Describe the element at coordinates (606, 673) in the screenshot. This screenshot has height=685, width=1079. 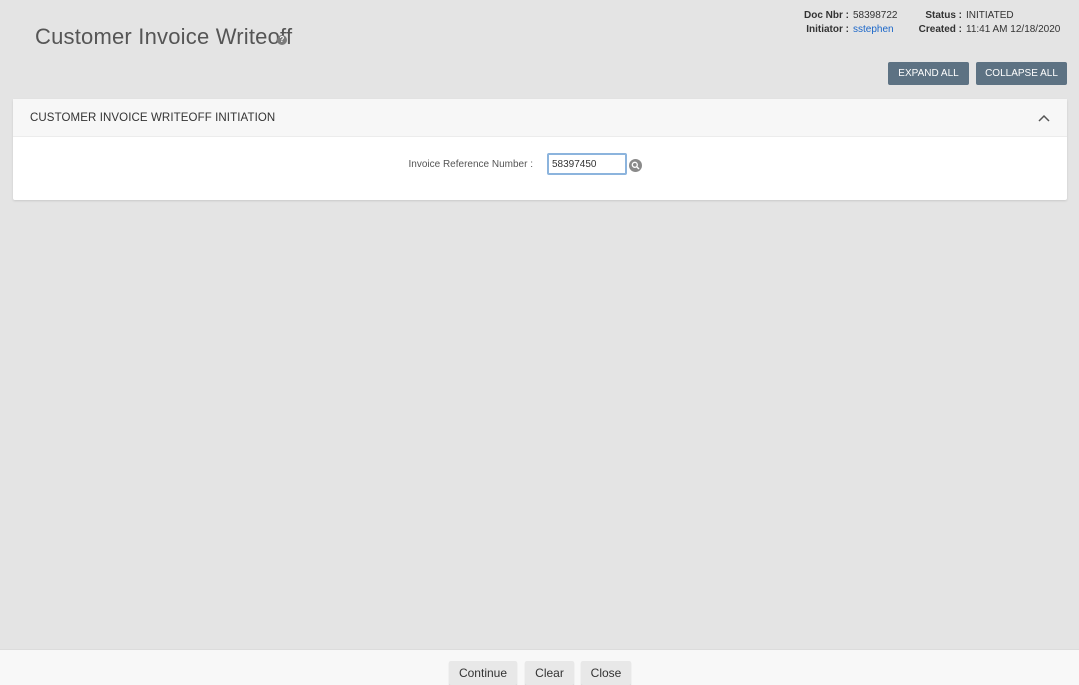
I see `close-button: Close` at that location.